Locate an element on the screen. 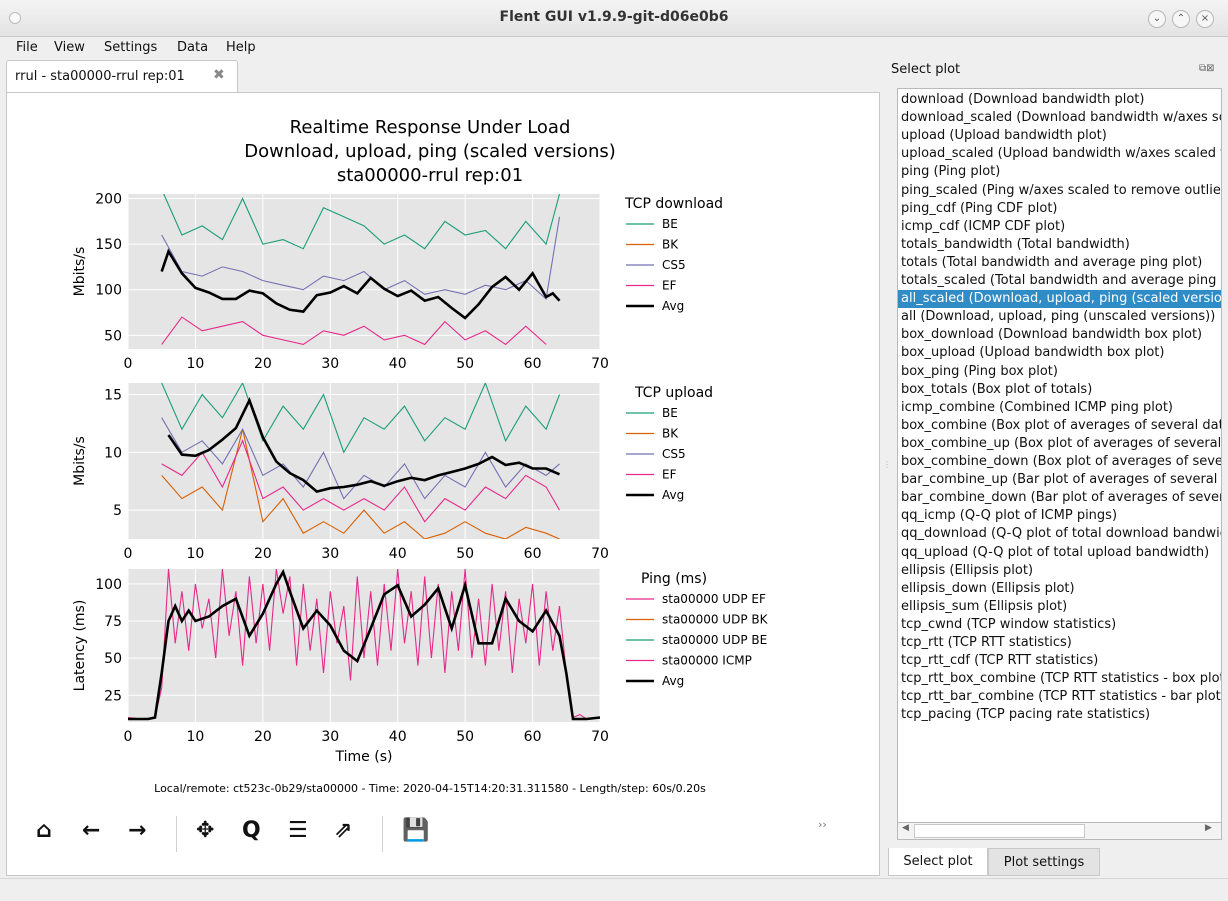 This screenshot has height=901, width=1228. plot-list-item: tcp_cwnd (TCP window statistics) is located at coordinates (1061, 625).